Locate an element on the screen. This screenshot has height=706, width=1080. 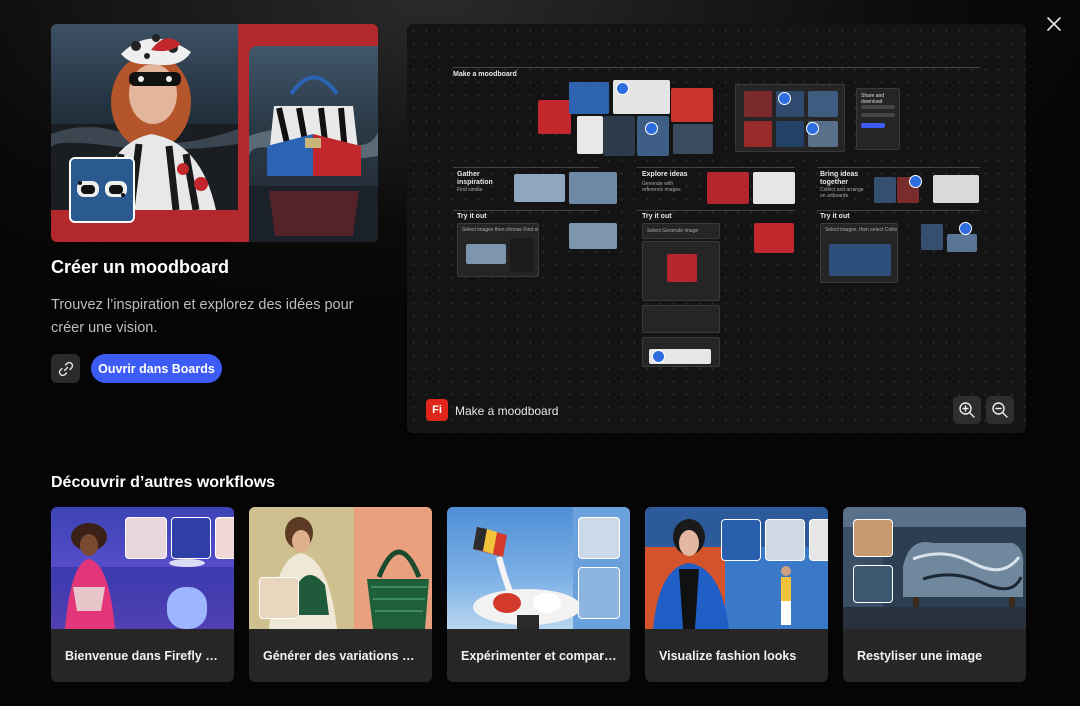
workflow-card-label: Expérimenter et comparer des modèles is located at coordinates (540, 656).